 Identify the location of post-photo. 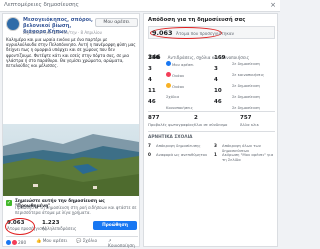
(71, 160).